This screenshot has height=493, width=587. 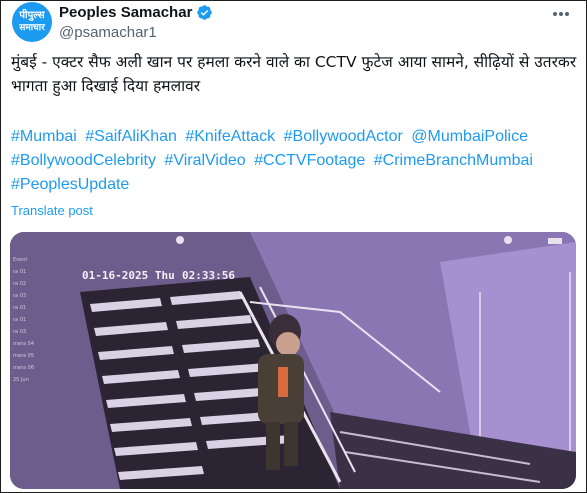 I want to click on hashtag-link: #SaifAliKhan, so click(x=131, y=136).